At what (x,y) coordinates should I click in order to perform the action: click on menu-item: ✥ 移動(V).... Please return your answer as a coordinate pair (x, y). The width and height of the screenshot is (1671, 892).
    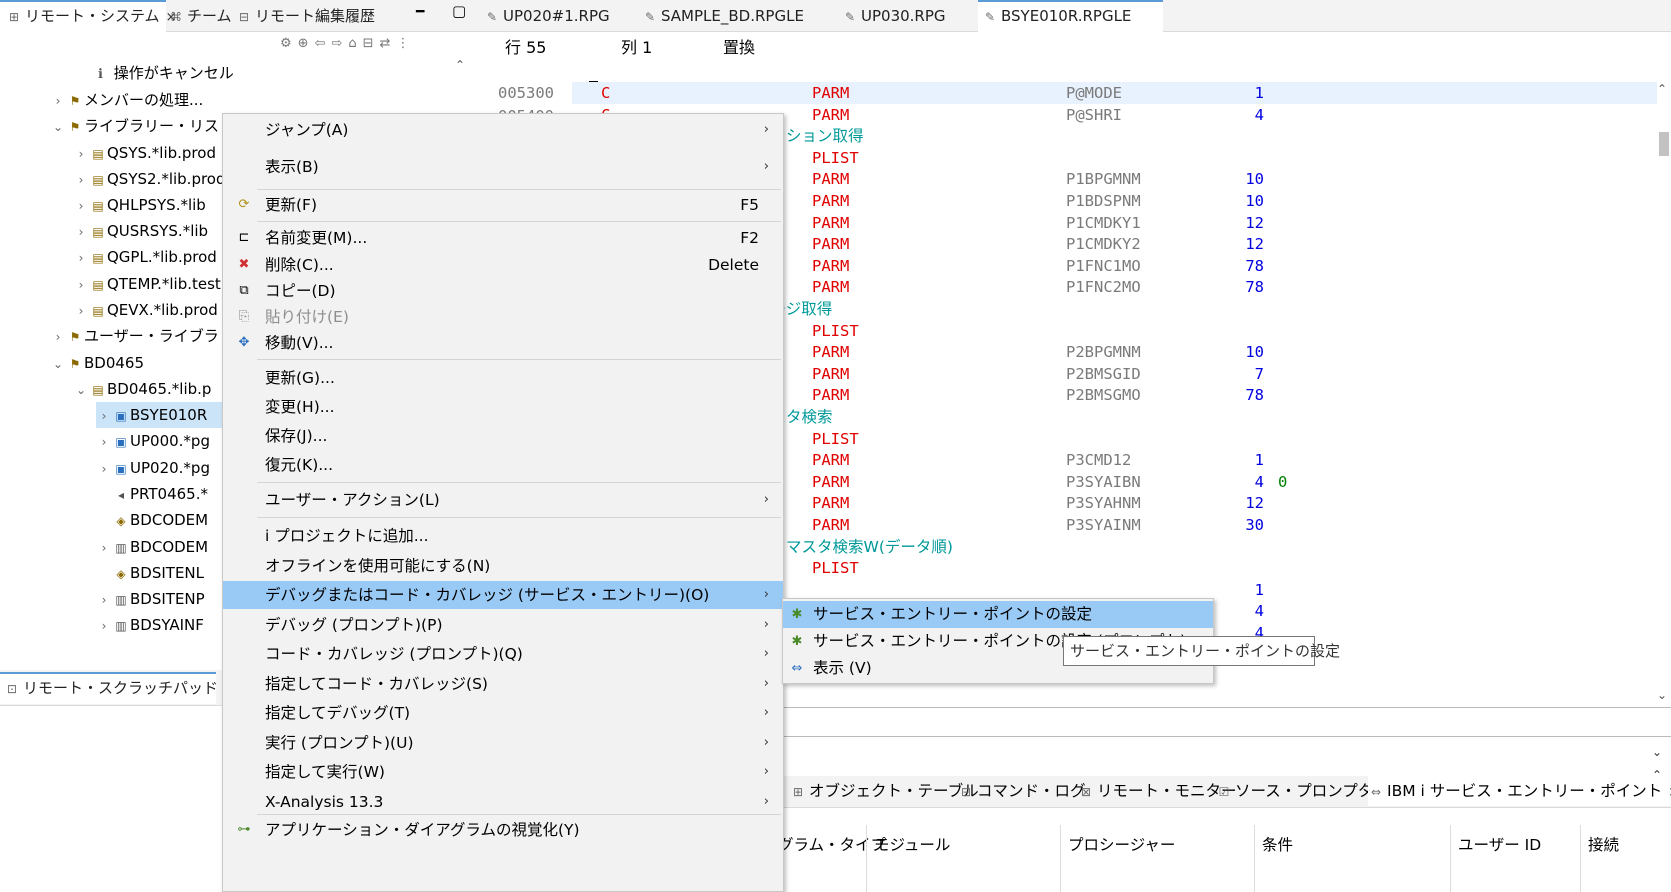
    Looking at the image, I should click on (503, 343).